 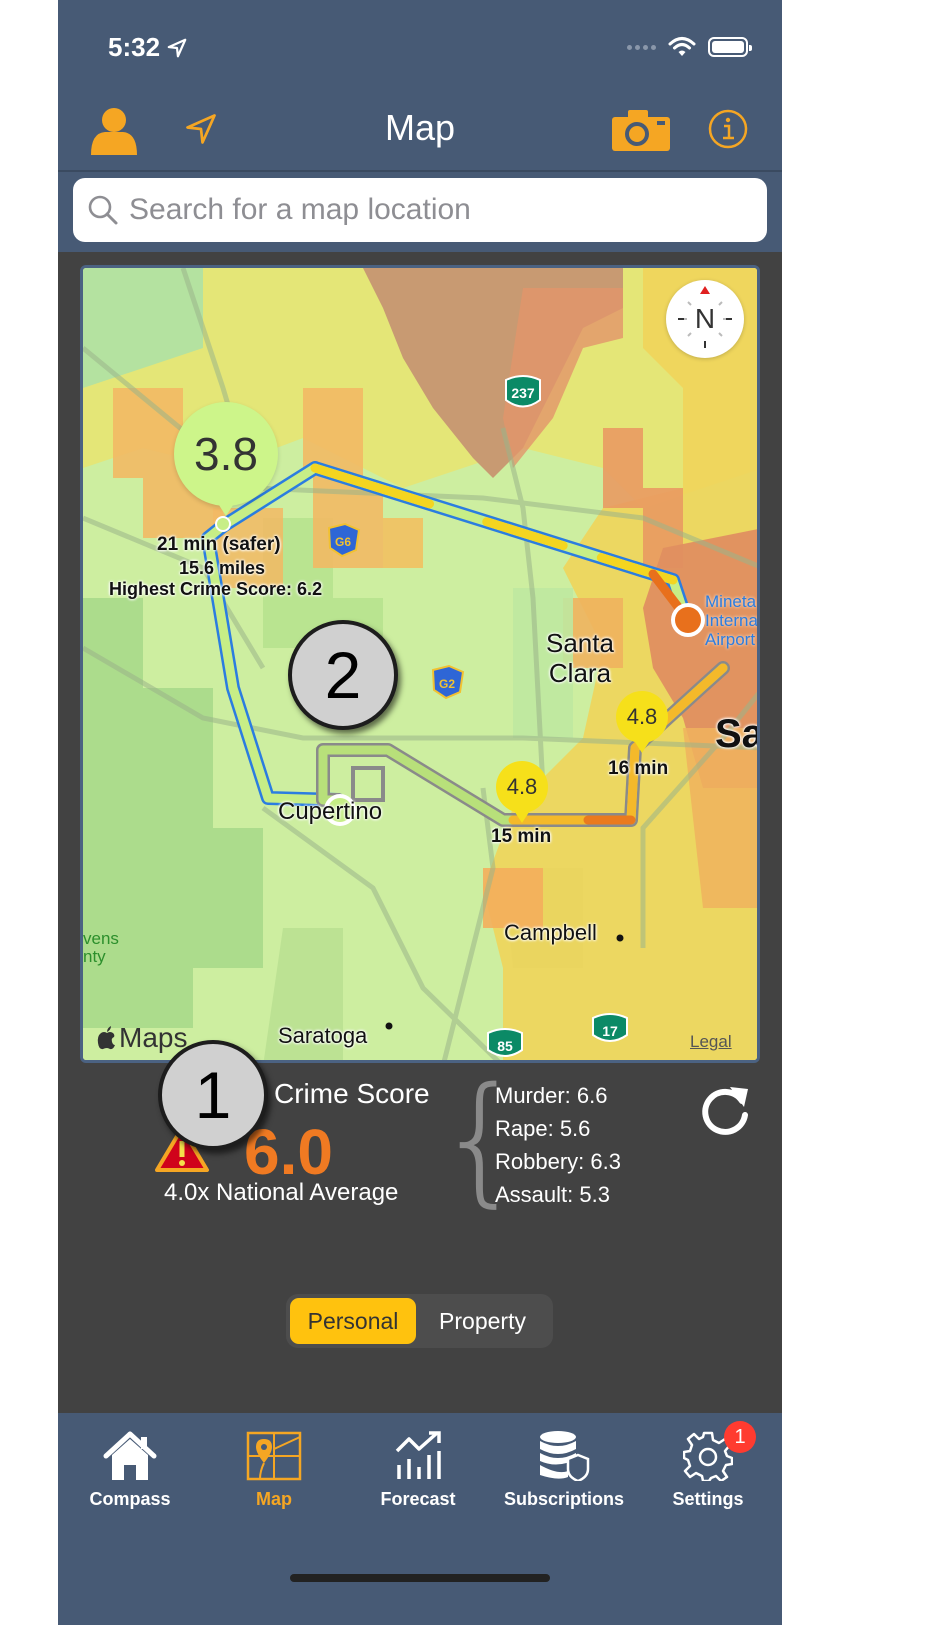 I want to click on route-time-3: 15 min, so click(x=521, y=836).